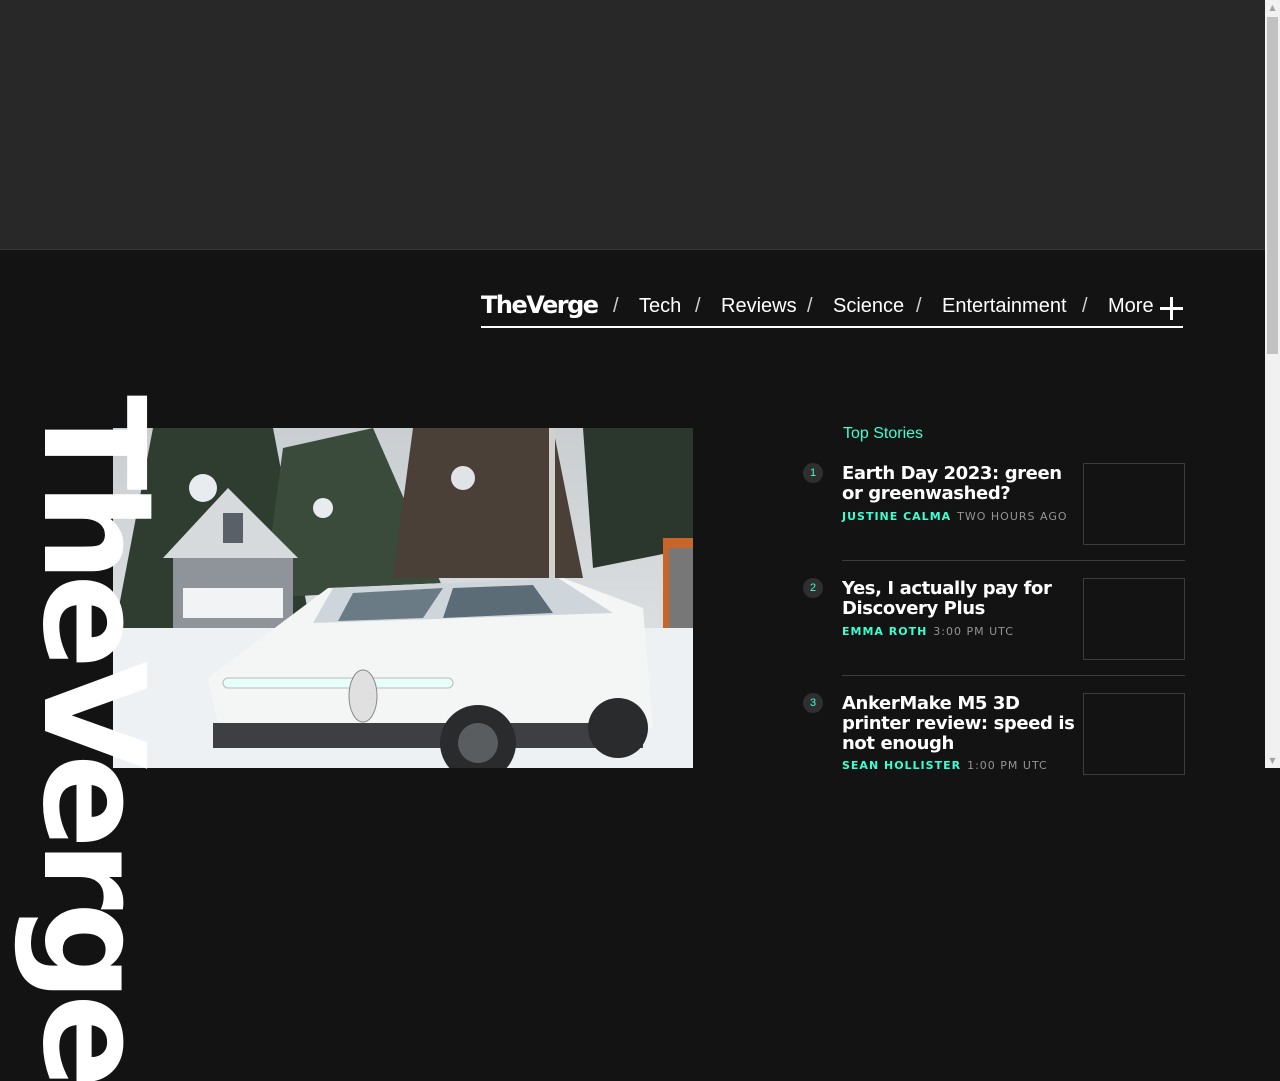  What do you see at coordinates (1004, 306) in the screenshot?
I see `nav-item-entertainment: Entertainment` at bounding box center [1004, 306].